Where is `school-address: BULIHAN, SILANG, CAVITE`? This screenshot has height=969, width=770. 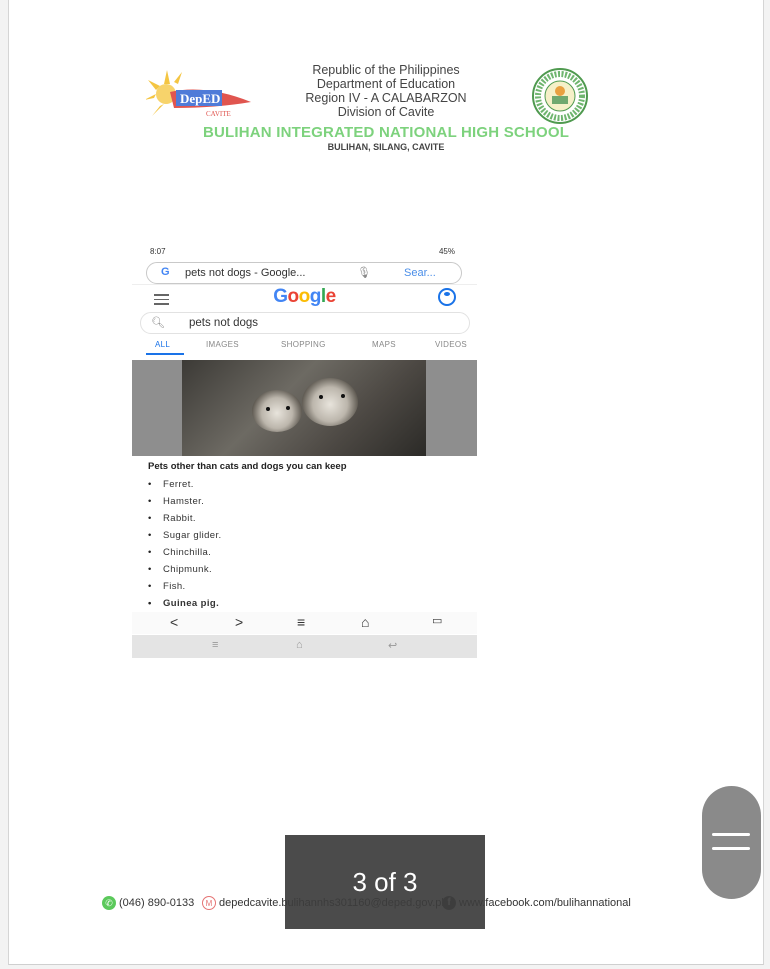 school-address: BULIHAN, SILANG, CAVITE is located at coordinates (386, 147).